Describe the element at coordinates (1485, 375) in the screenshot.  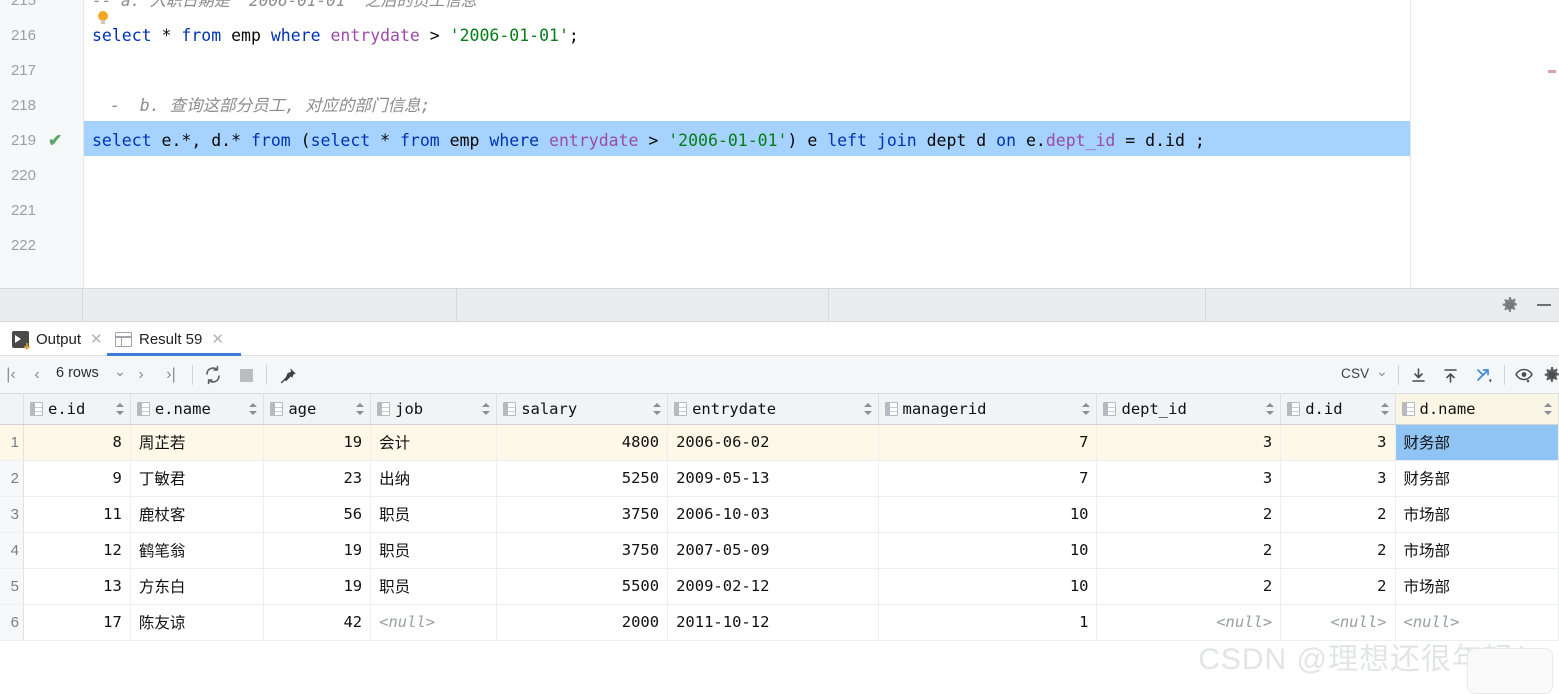
I see `compare-icon` at that location.